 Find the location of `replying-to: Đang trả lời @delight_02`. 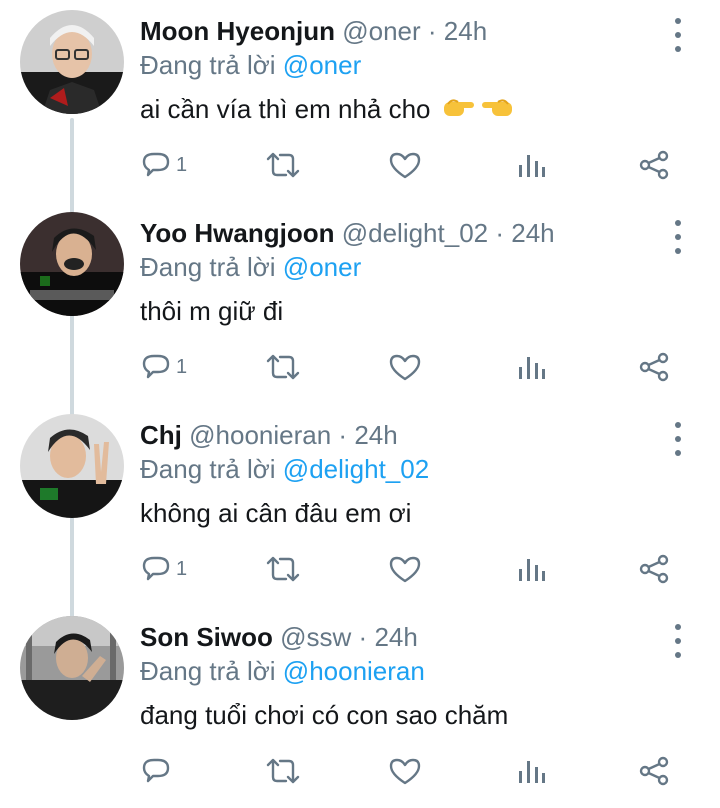

replying-to: Đang trả lời @delight_02 is located at coordinates (284, 469).